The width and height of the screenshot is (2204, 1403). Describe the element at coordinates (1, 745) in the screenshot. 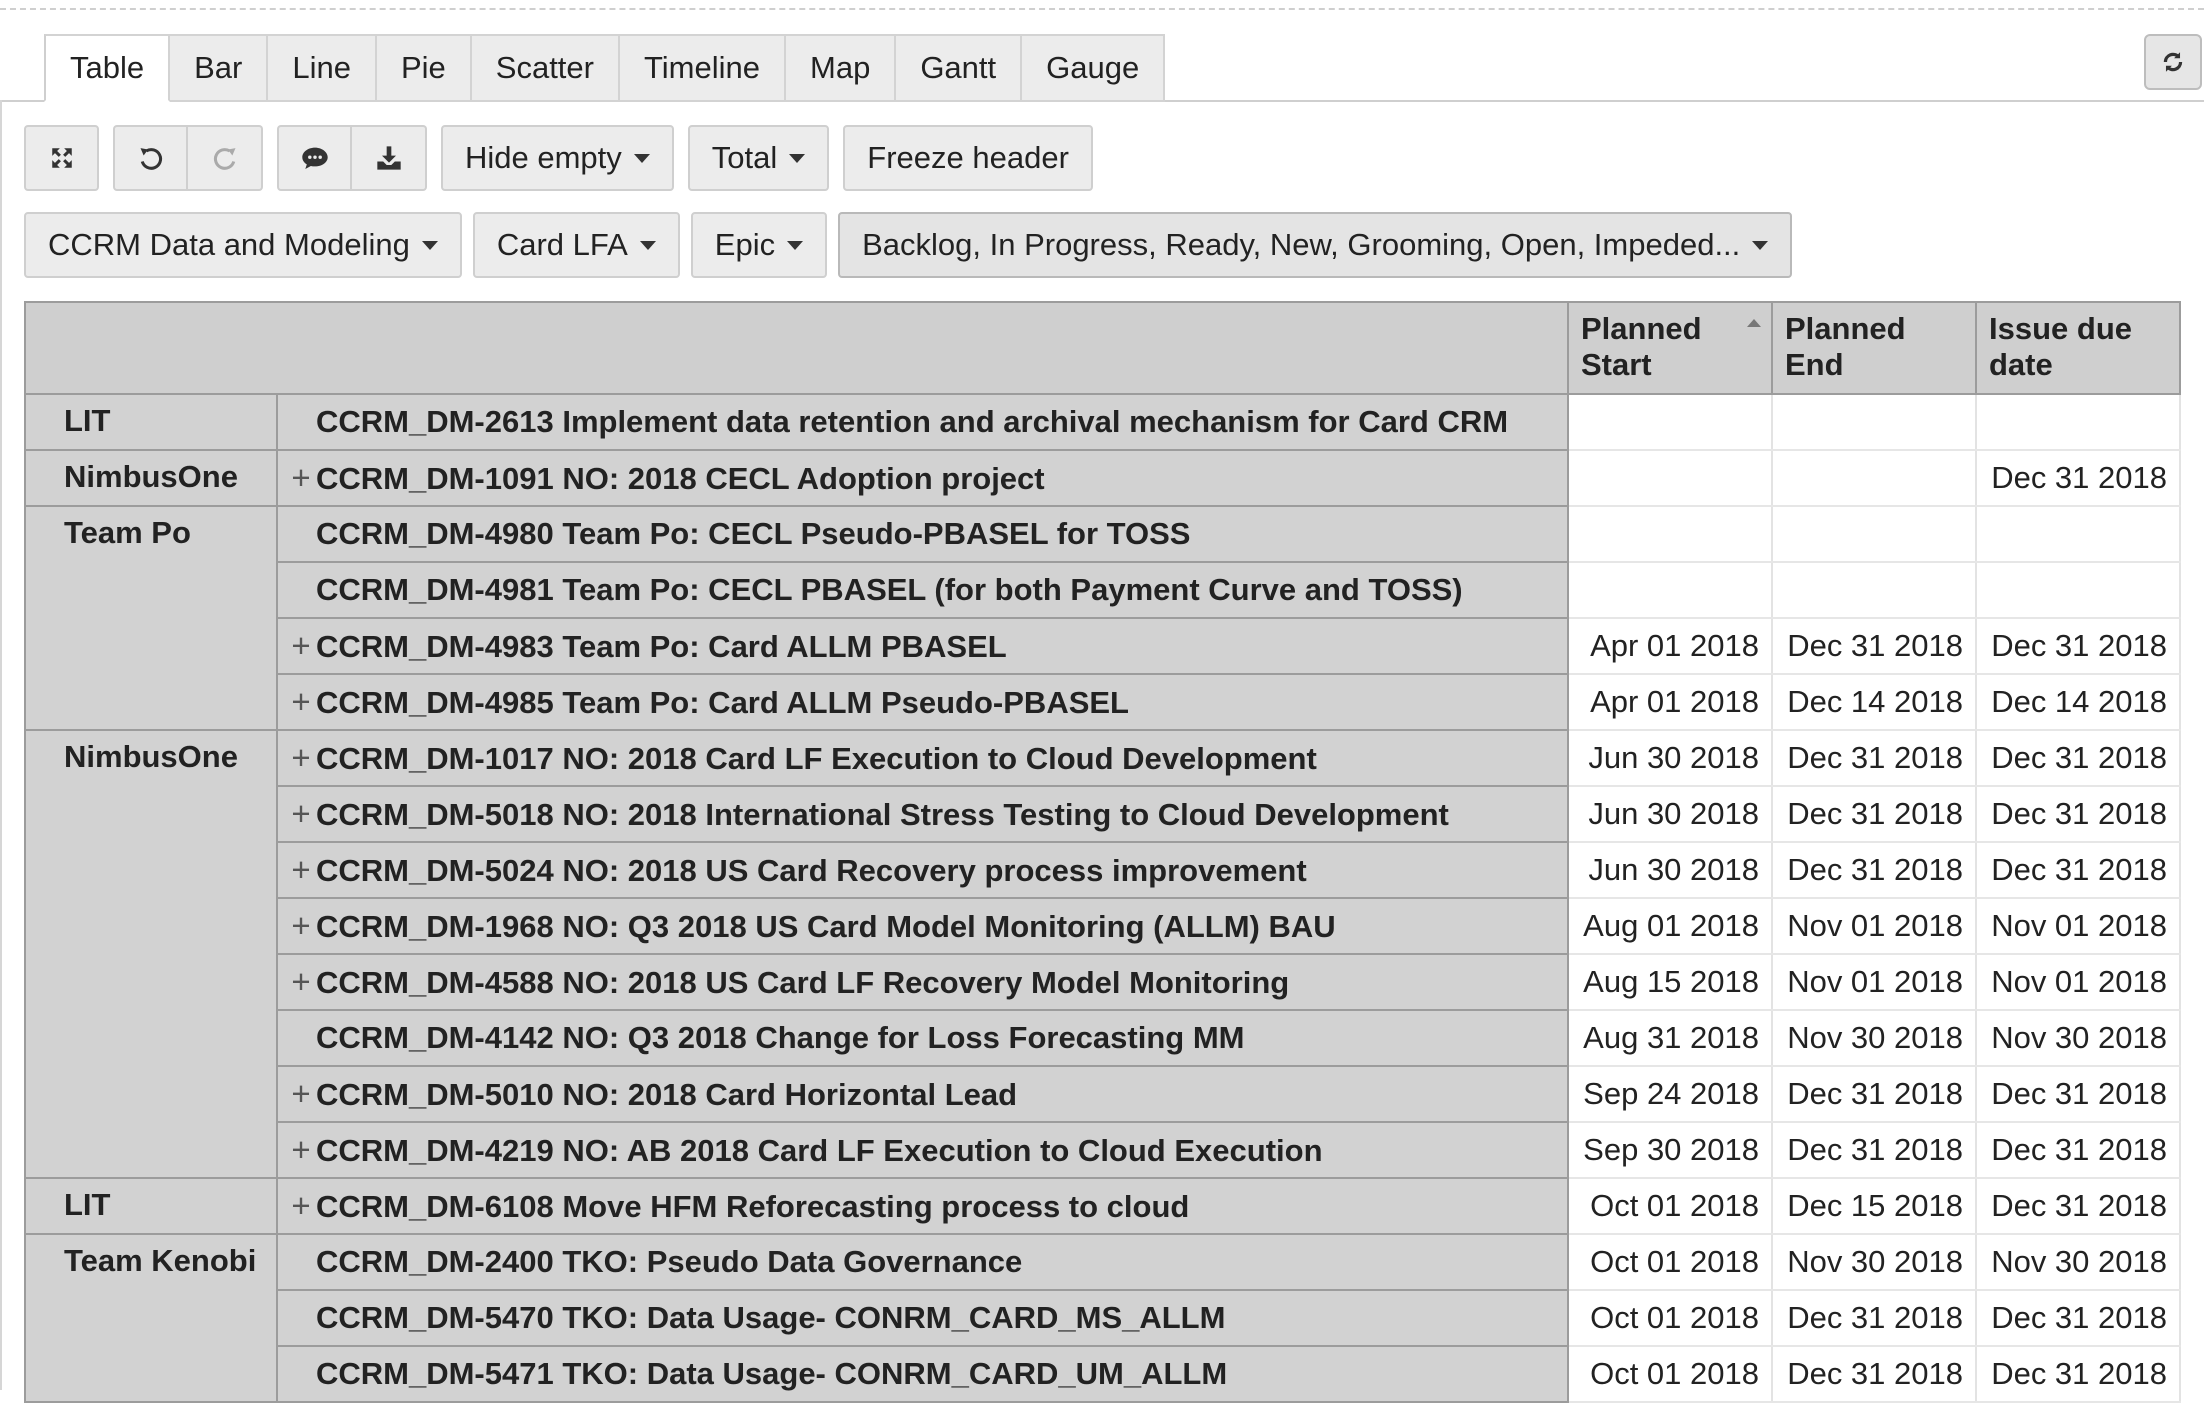

I see `content-frame-border` at that location.